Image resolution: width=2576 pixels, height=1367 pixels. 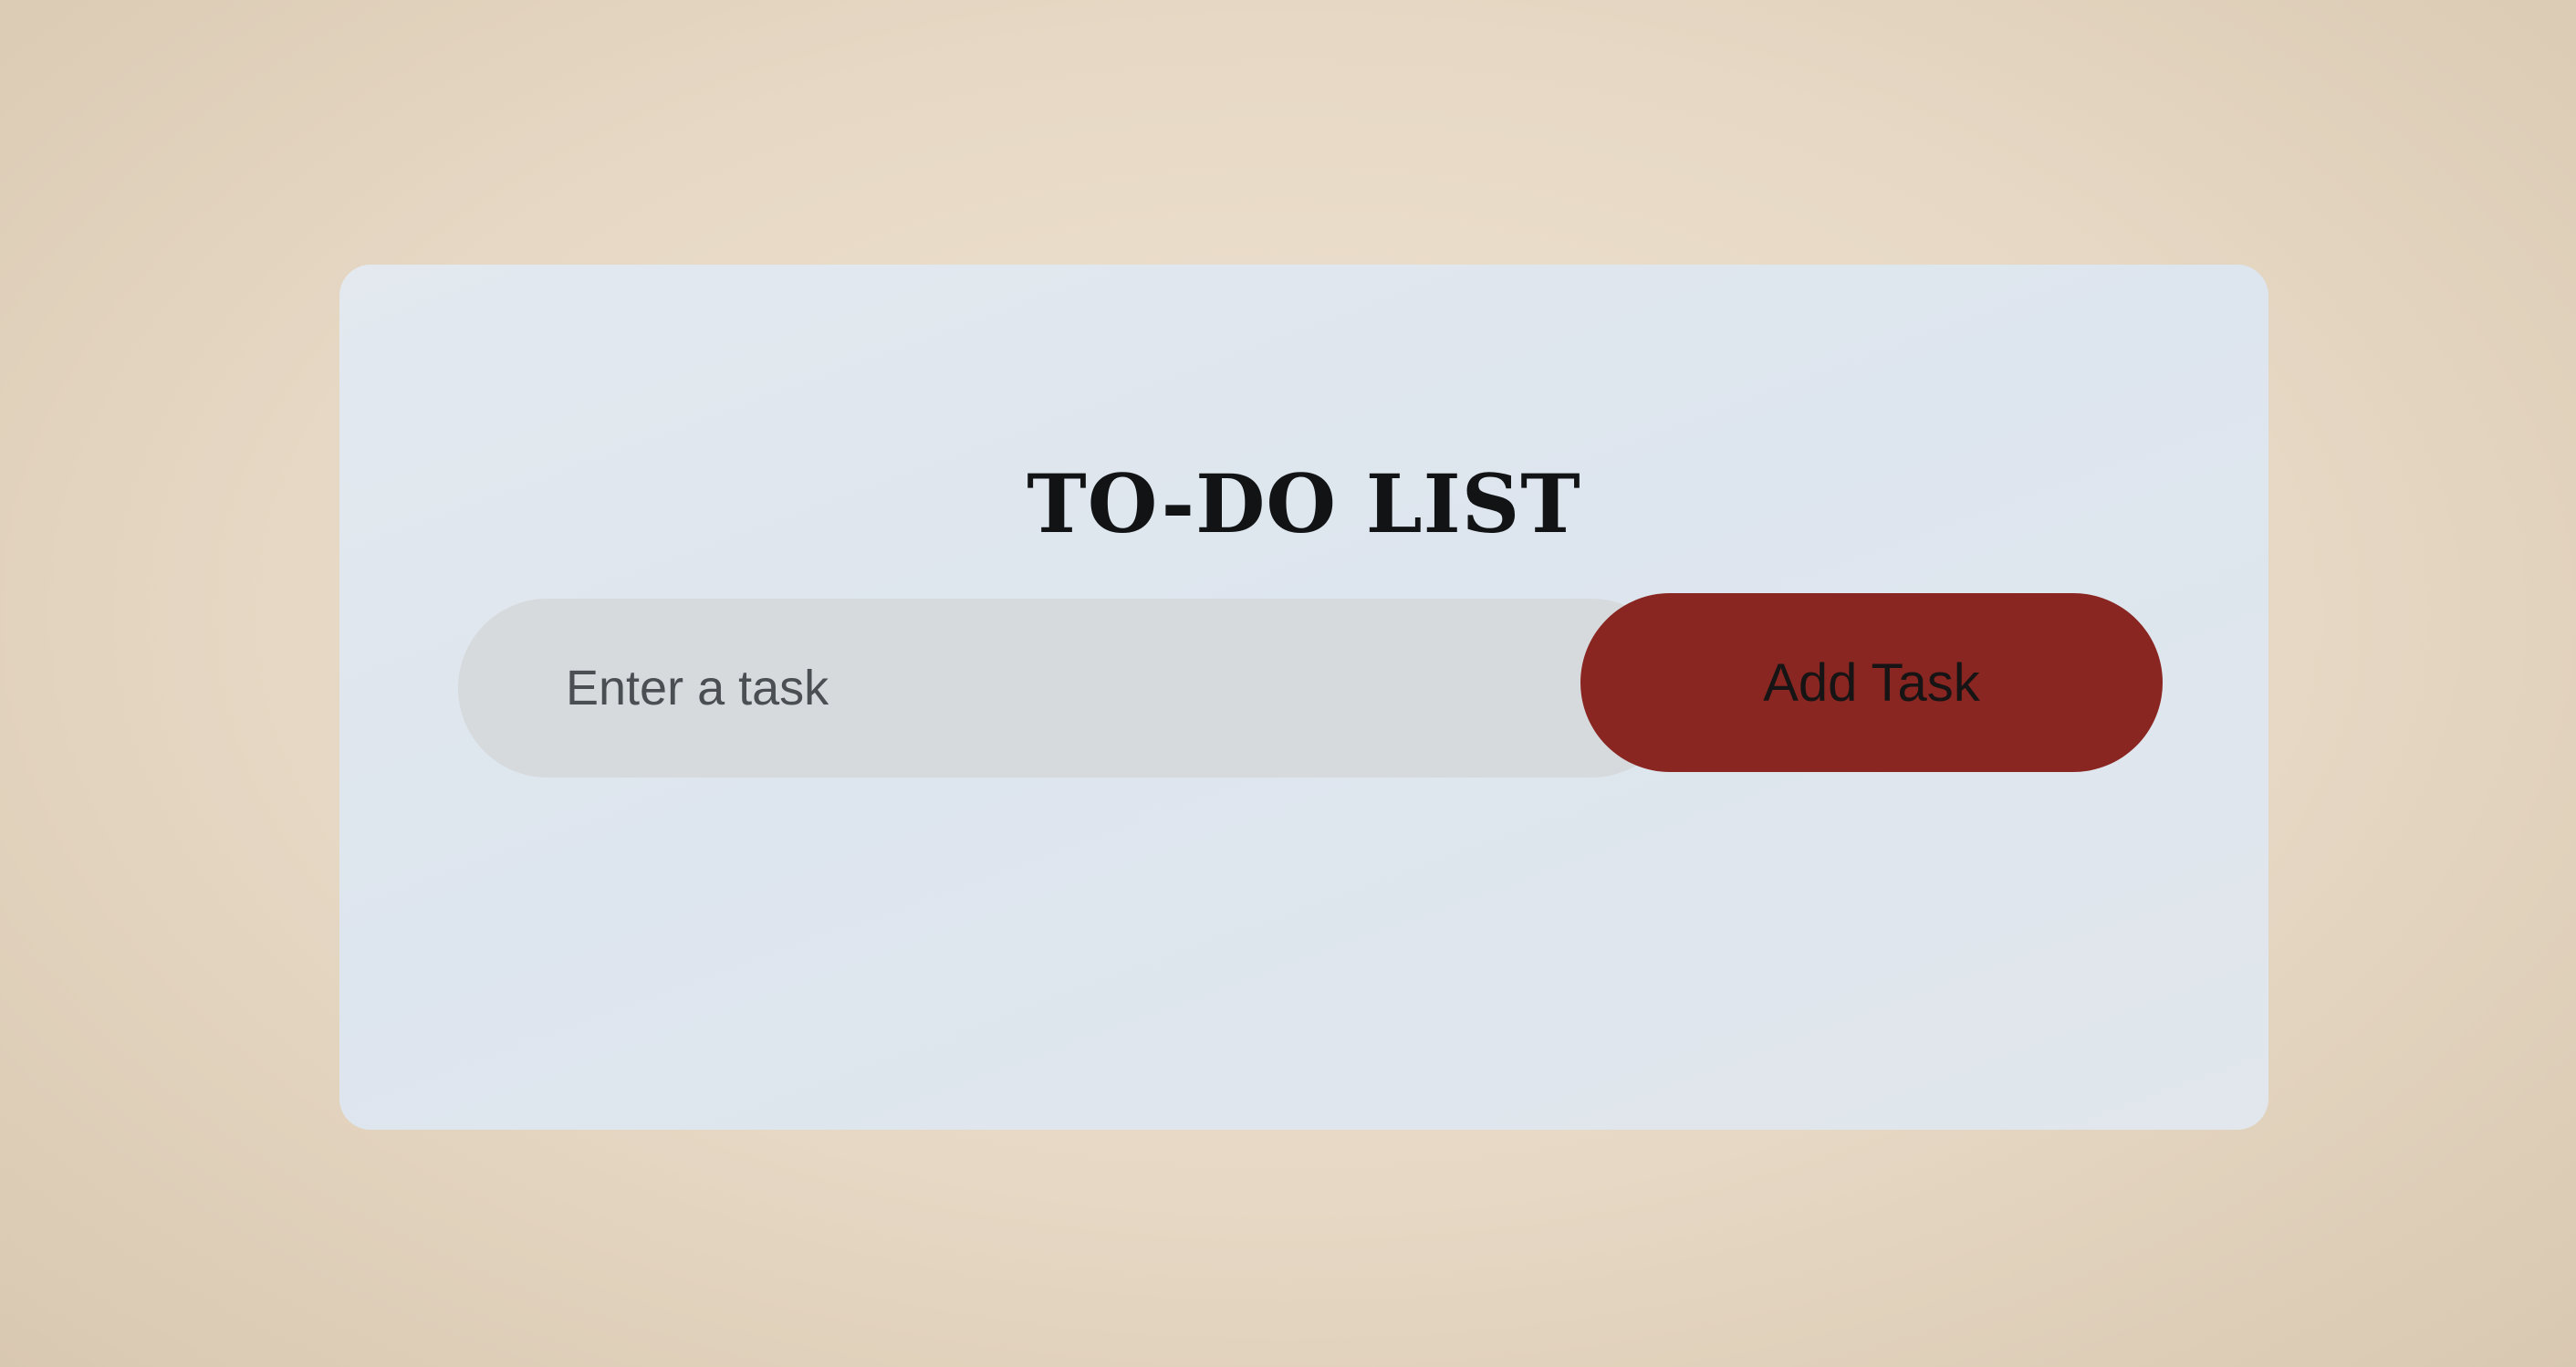 I want to click on task-entry-row: Add Task, so click(x=1310, y=688).